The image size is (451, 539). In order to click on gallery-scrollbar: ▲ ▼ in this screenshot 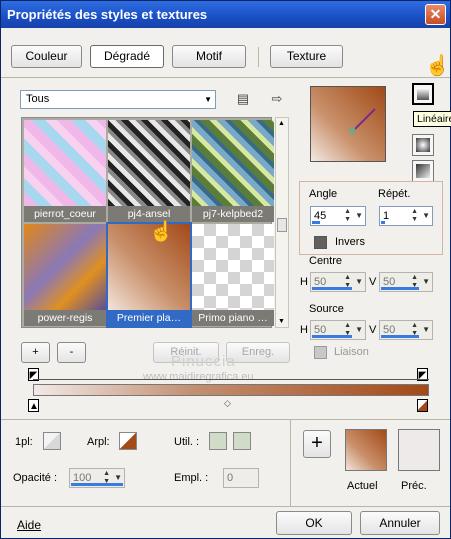, I will do `click(282, 222)`.